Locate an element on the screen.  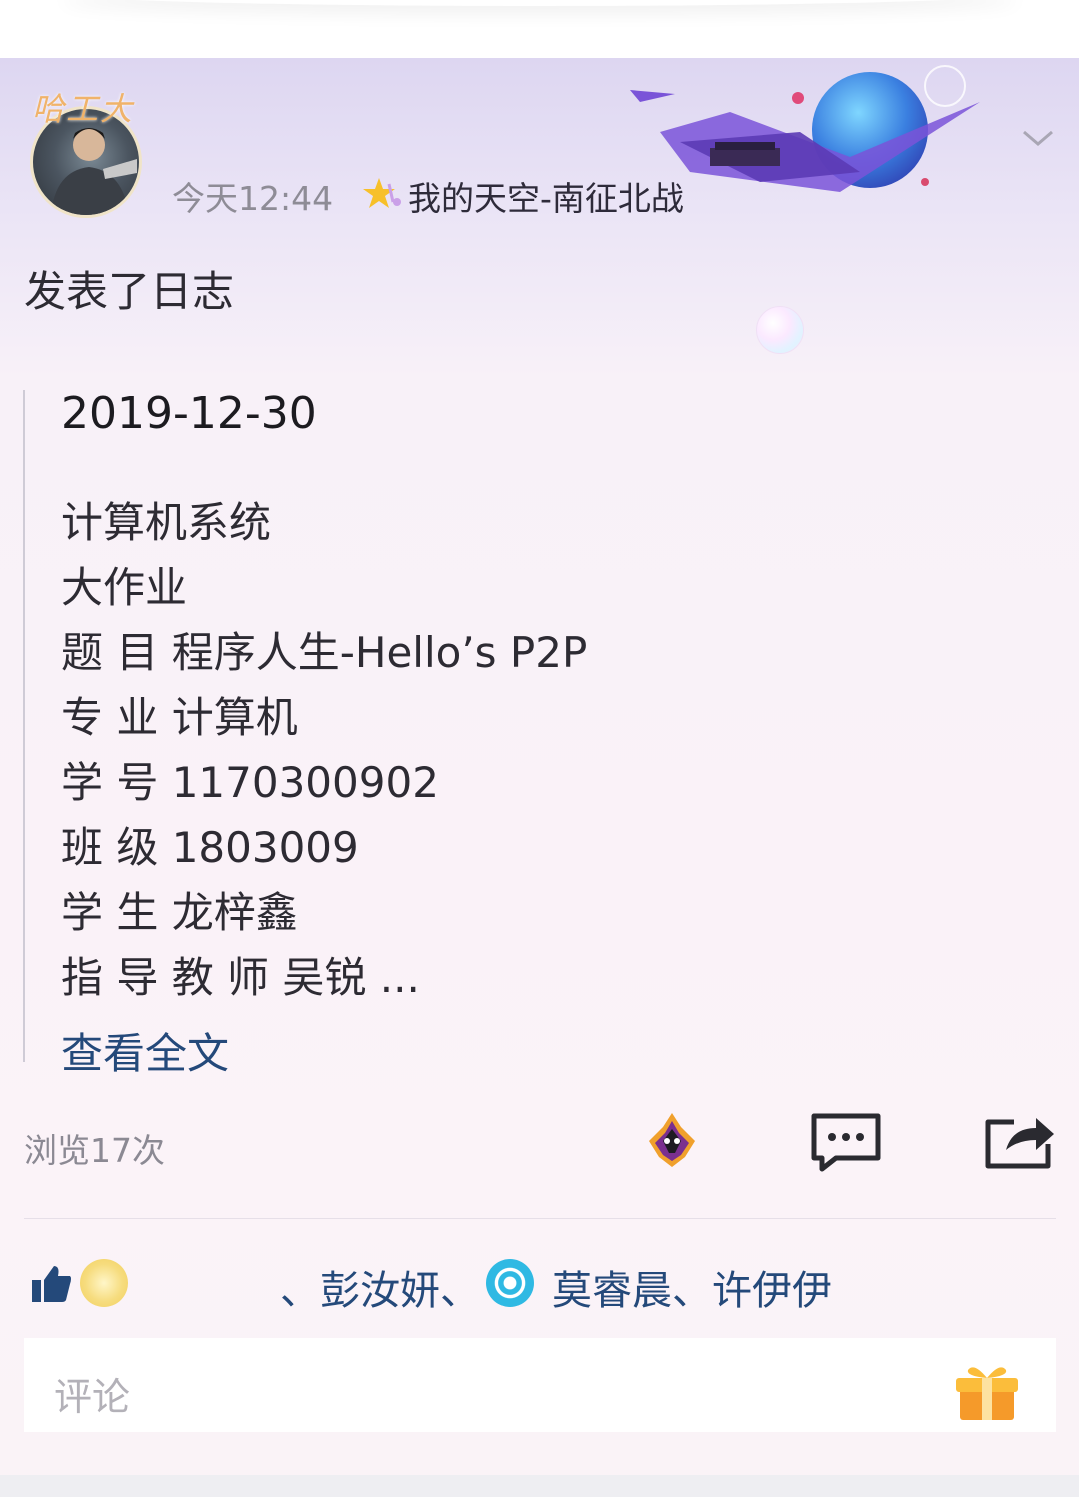
thumb-up-icon is located at coordinates (51, 1283).